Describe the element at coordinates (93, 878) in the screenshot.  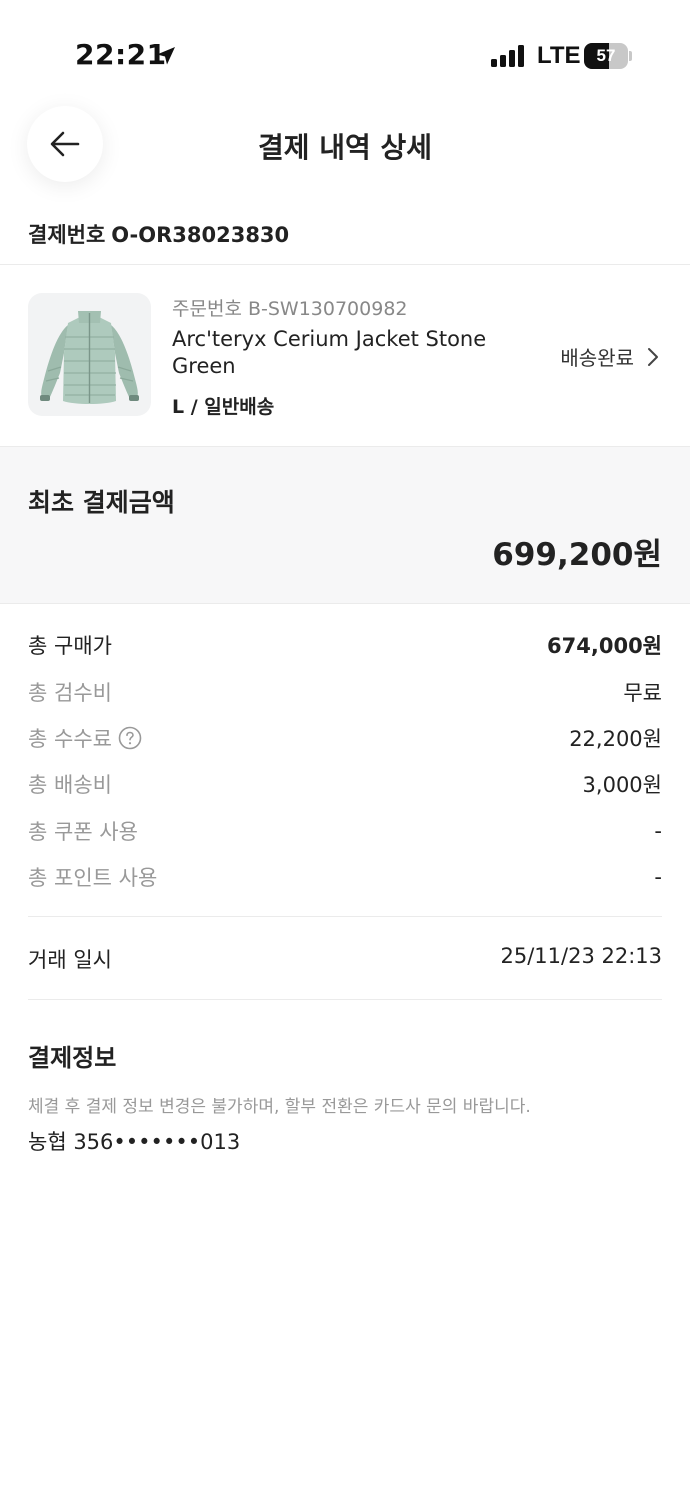
I see `breakdown-label: 총 포인트 사용` at that location.